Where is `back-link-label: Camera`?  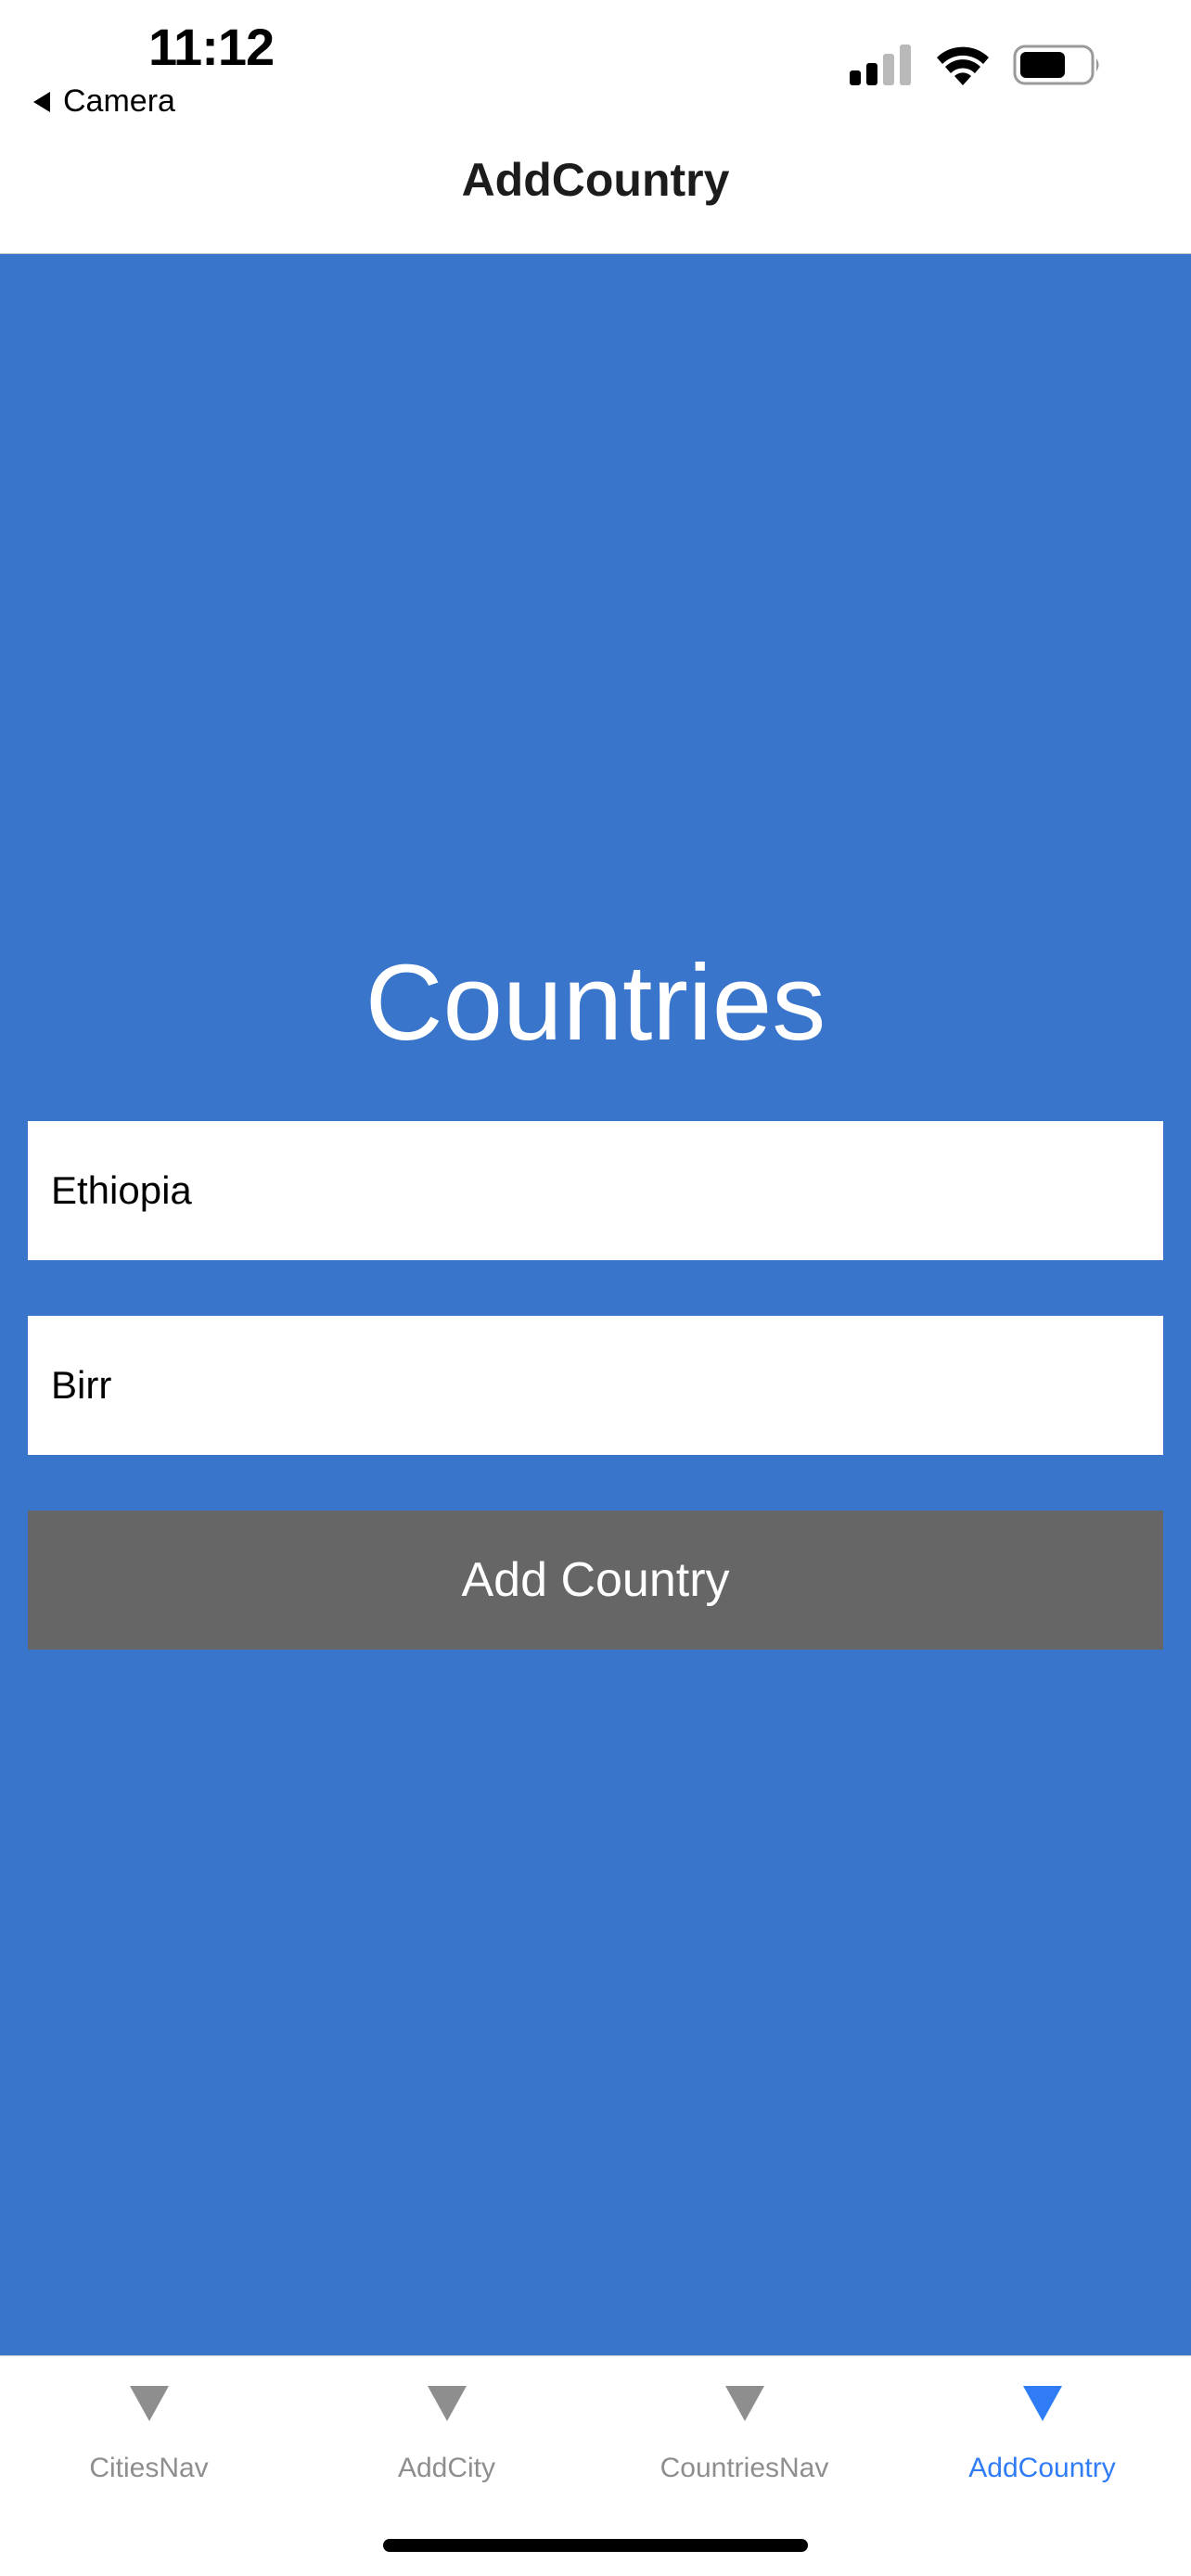
back-link-label: Camera is located at coordinates (119, 101).